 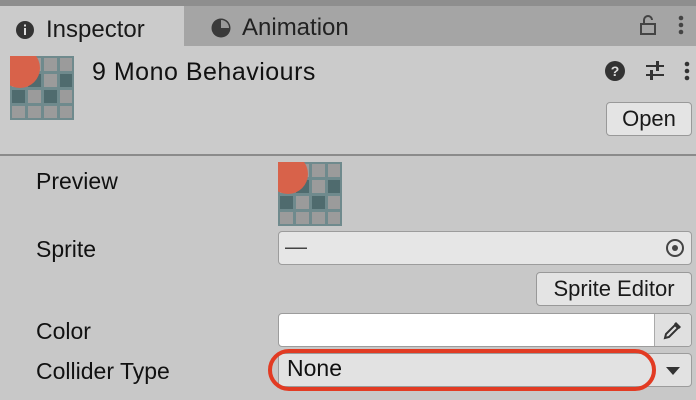 I want to click on help-icon: ?, so click(x=615, y=71).